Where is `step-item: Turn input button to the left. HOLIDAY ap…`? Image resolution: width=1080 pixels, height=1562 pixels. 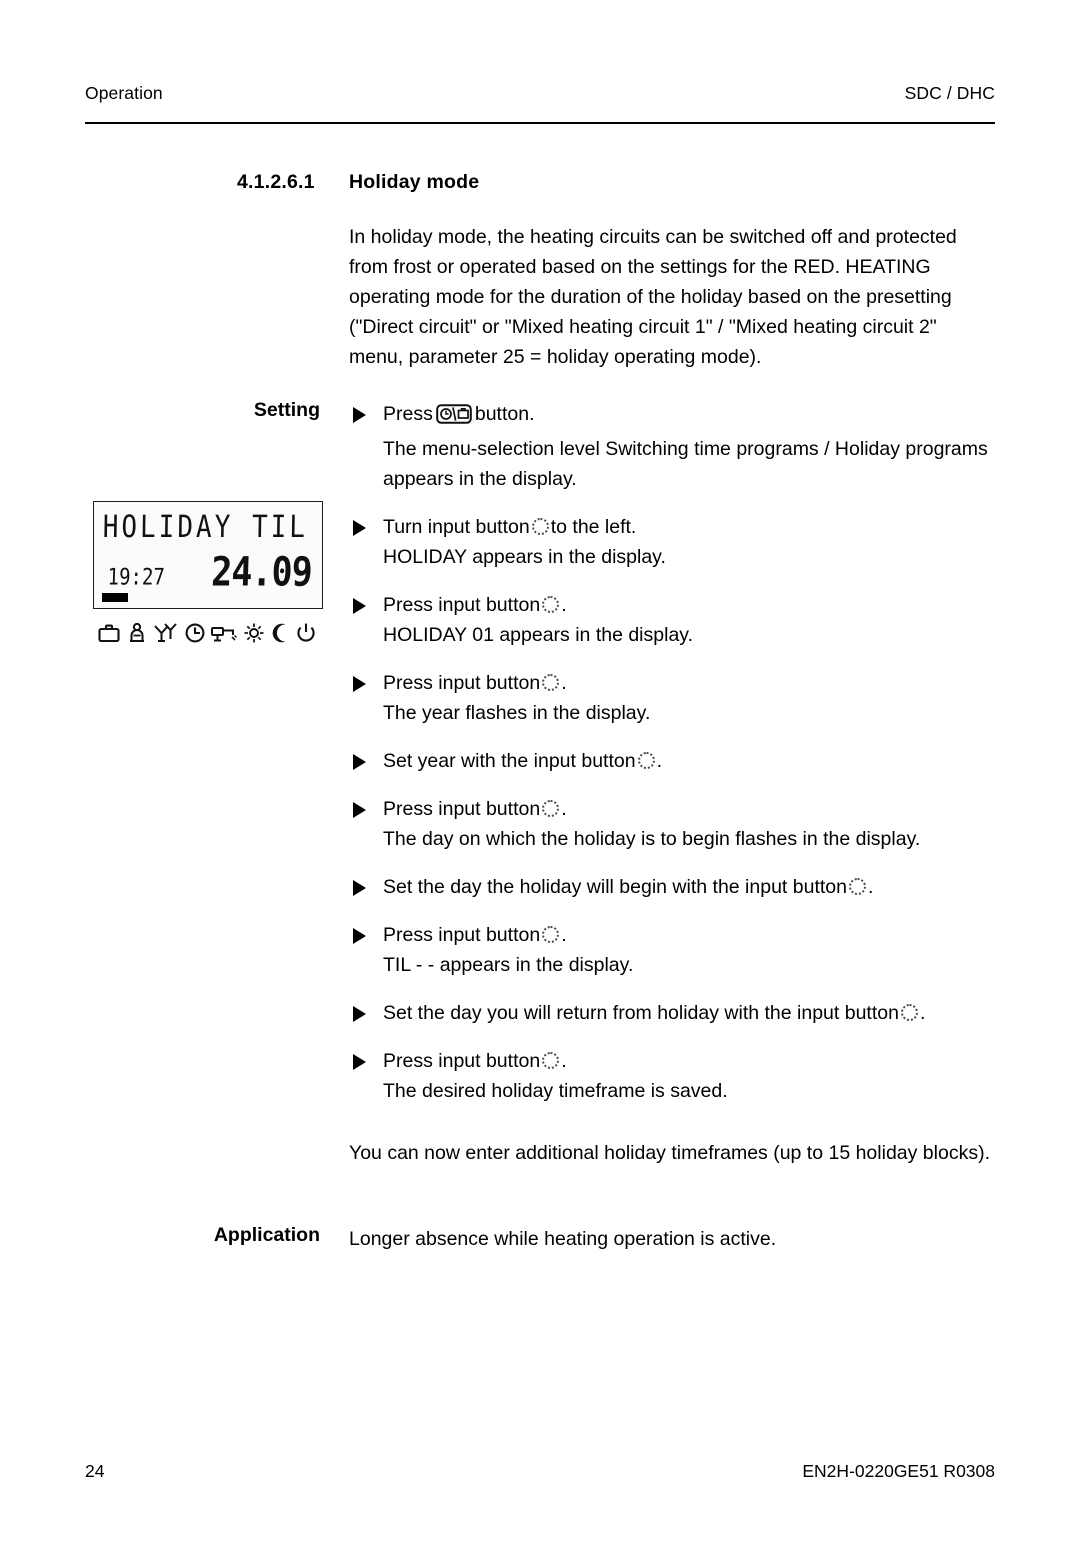
step-item: Turn input button to the left. HOLIDAY ap… is located at coordinates (679, 542).